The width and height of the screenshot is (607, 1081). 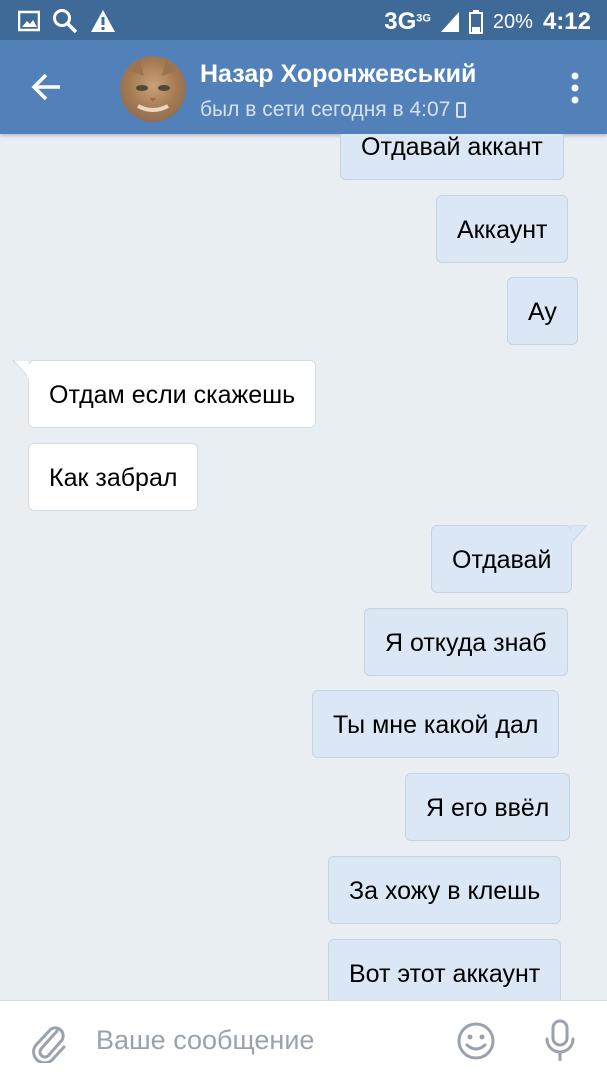 What do you see at coordinates (153, 89) in the screenshot?
I see `avatar` at bounding box center [153, 89].